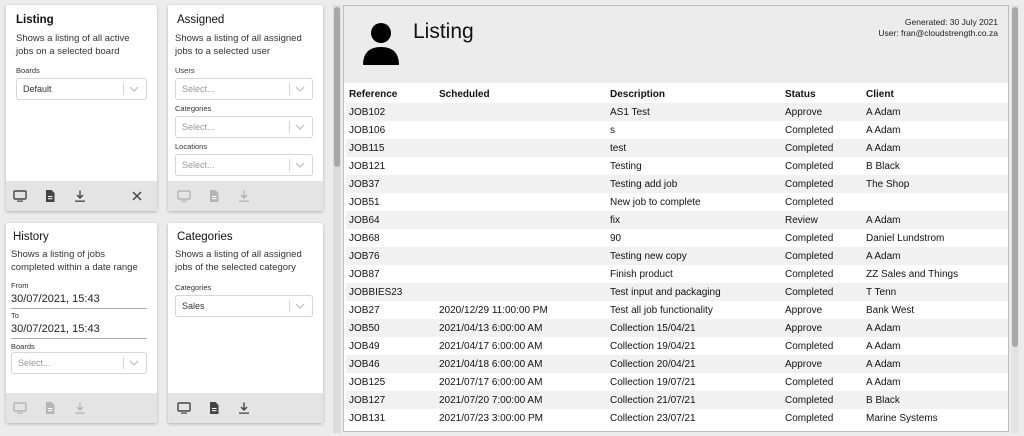  What do you see at coordinates (616, 238) in the screenshot?
I see `table-cell: 90` at bounding box center [616, 238].